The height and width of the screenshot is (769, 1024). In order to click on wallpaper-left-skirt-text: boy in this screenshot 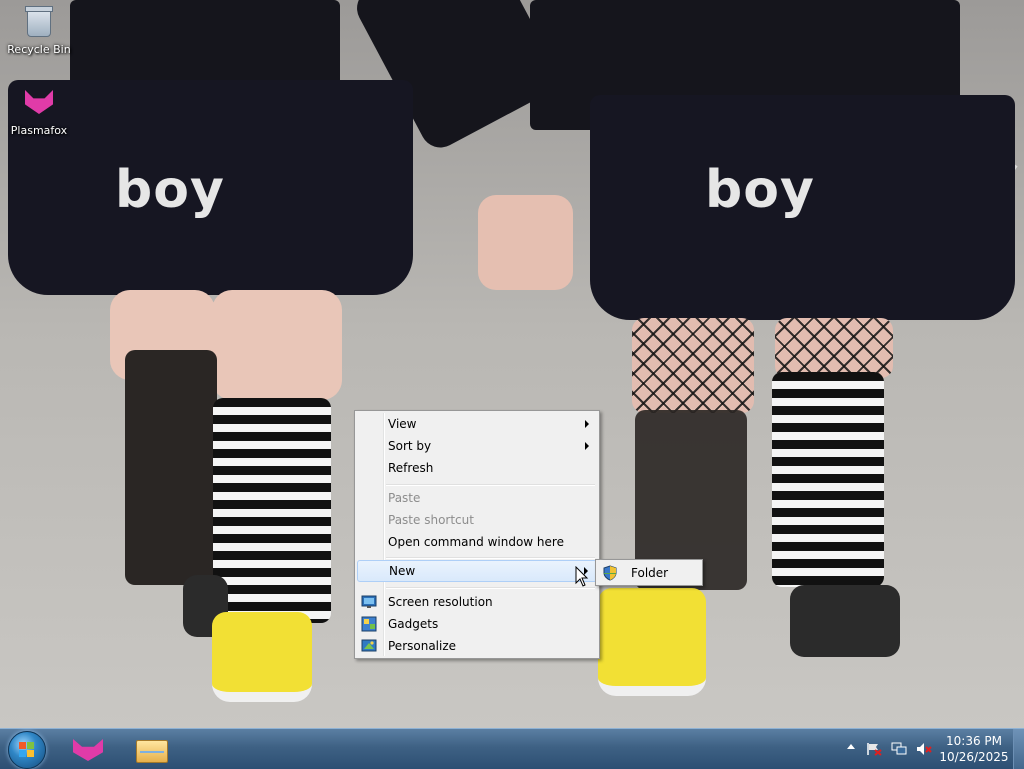, I will do `click(170, 190)`.